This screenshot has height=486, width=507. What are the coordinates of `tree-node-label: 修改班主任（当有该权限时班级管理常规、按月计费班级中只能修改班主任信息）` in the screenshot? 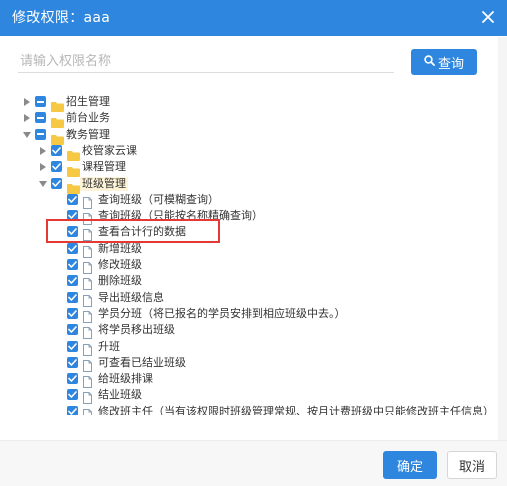 It's located at (296, 409).